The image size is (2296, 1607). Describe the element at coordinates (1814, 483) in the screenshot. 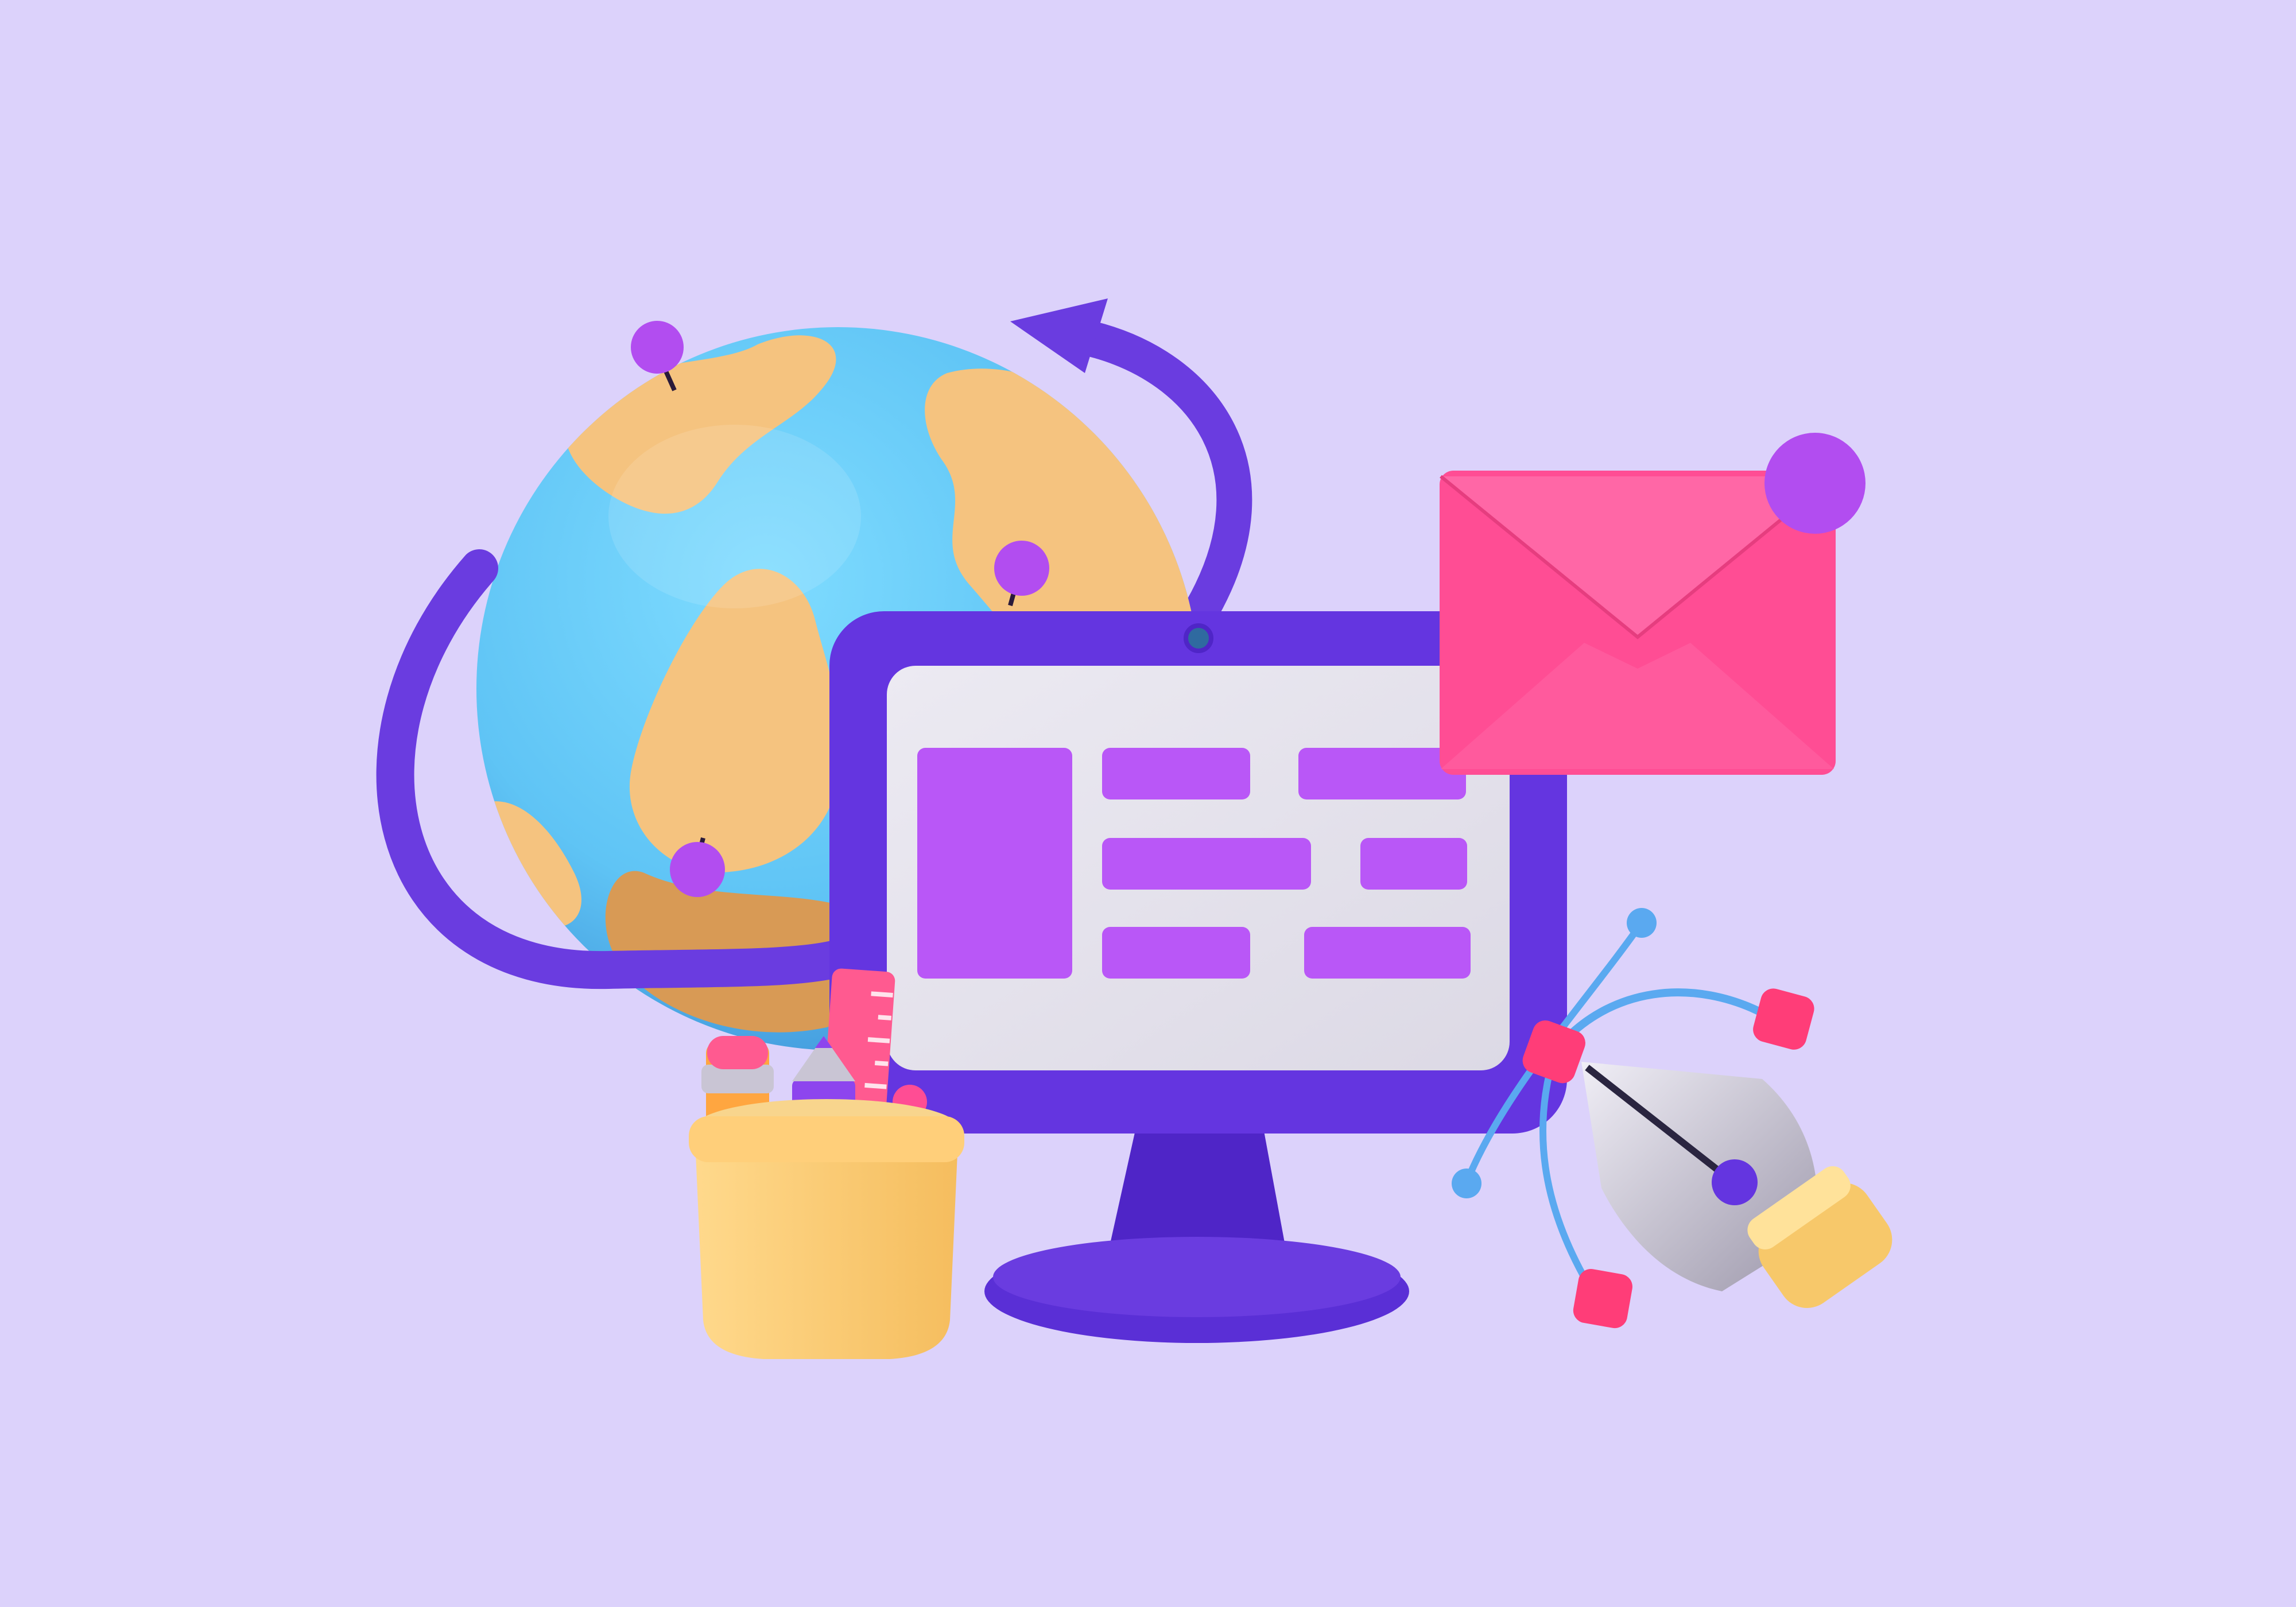

I see `notification-badge-icon` at that location.